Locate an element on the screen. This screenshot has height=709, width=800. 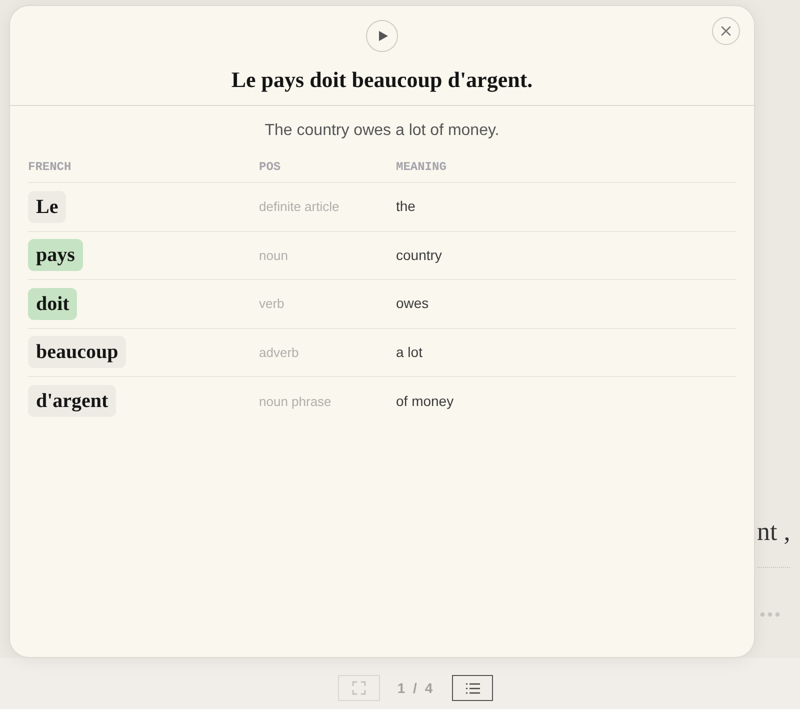
part-of-speech: noun is located at coordinates (273, 255).